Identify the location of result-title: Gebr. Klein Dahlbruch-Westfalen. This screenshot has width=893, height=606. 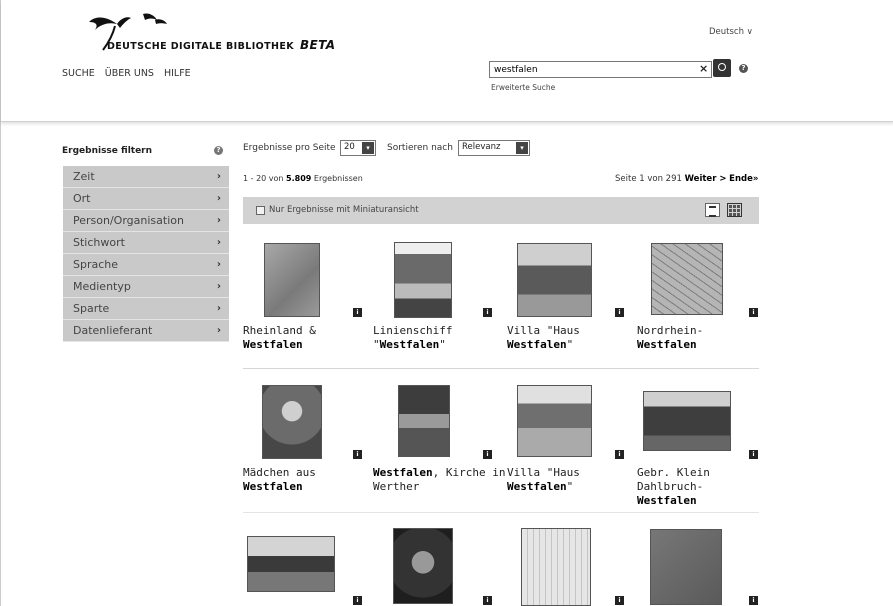
(699, 487).